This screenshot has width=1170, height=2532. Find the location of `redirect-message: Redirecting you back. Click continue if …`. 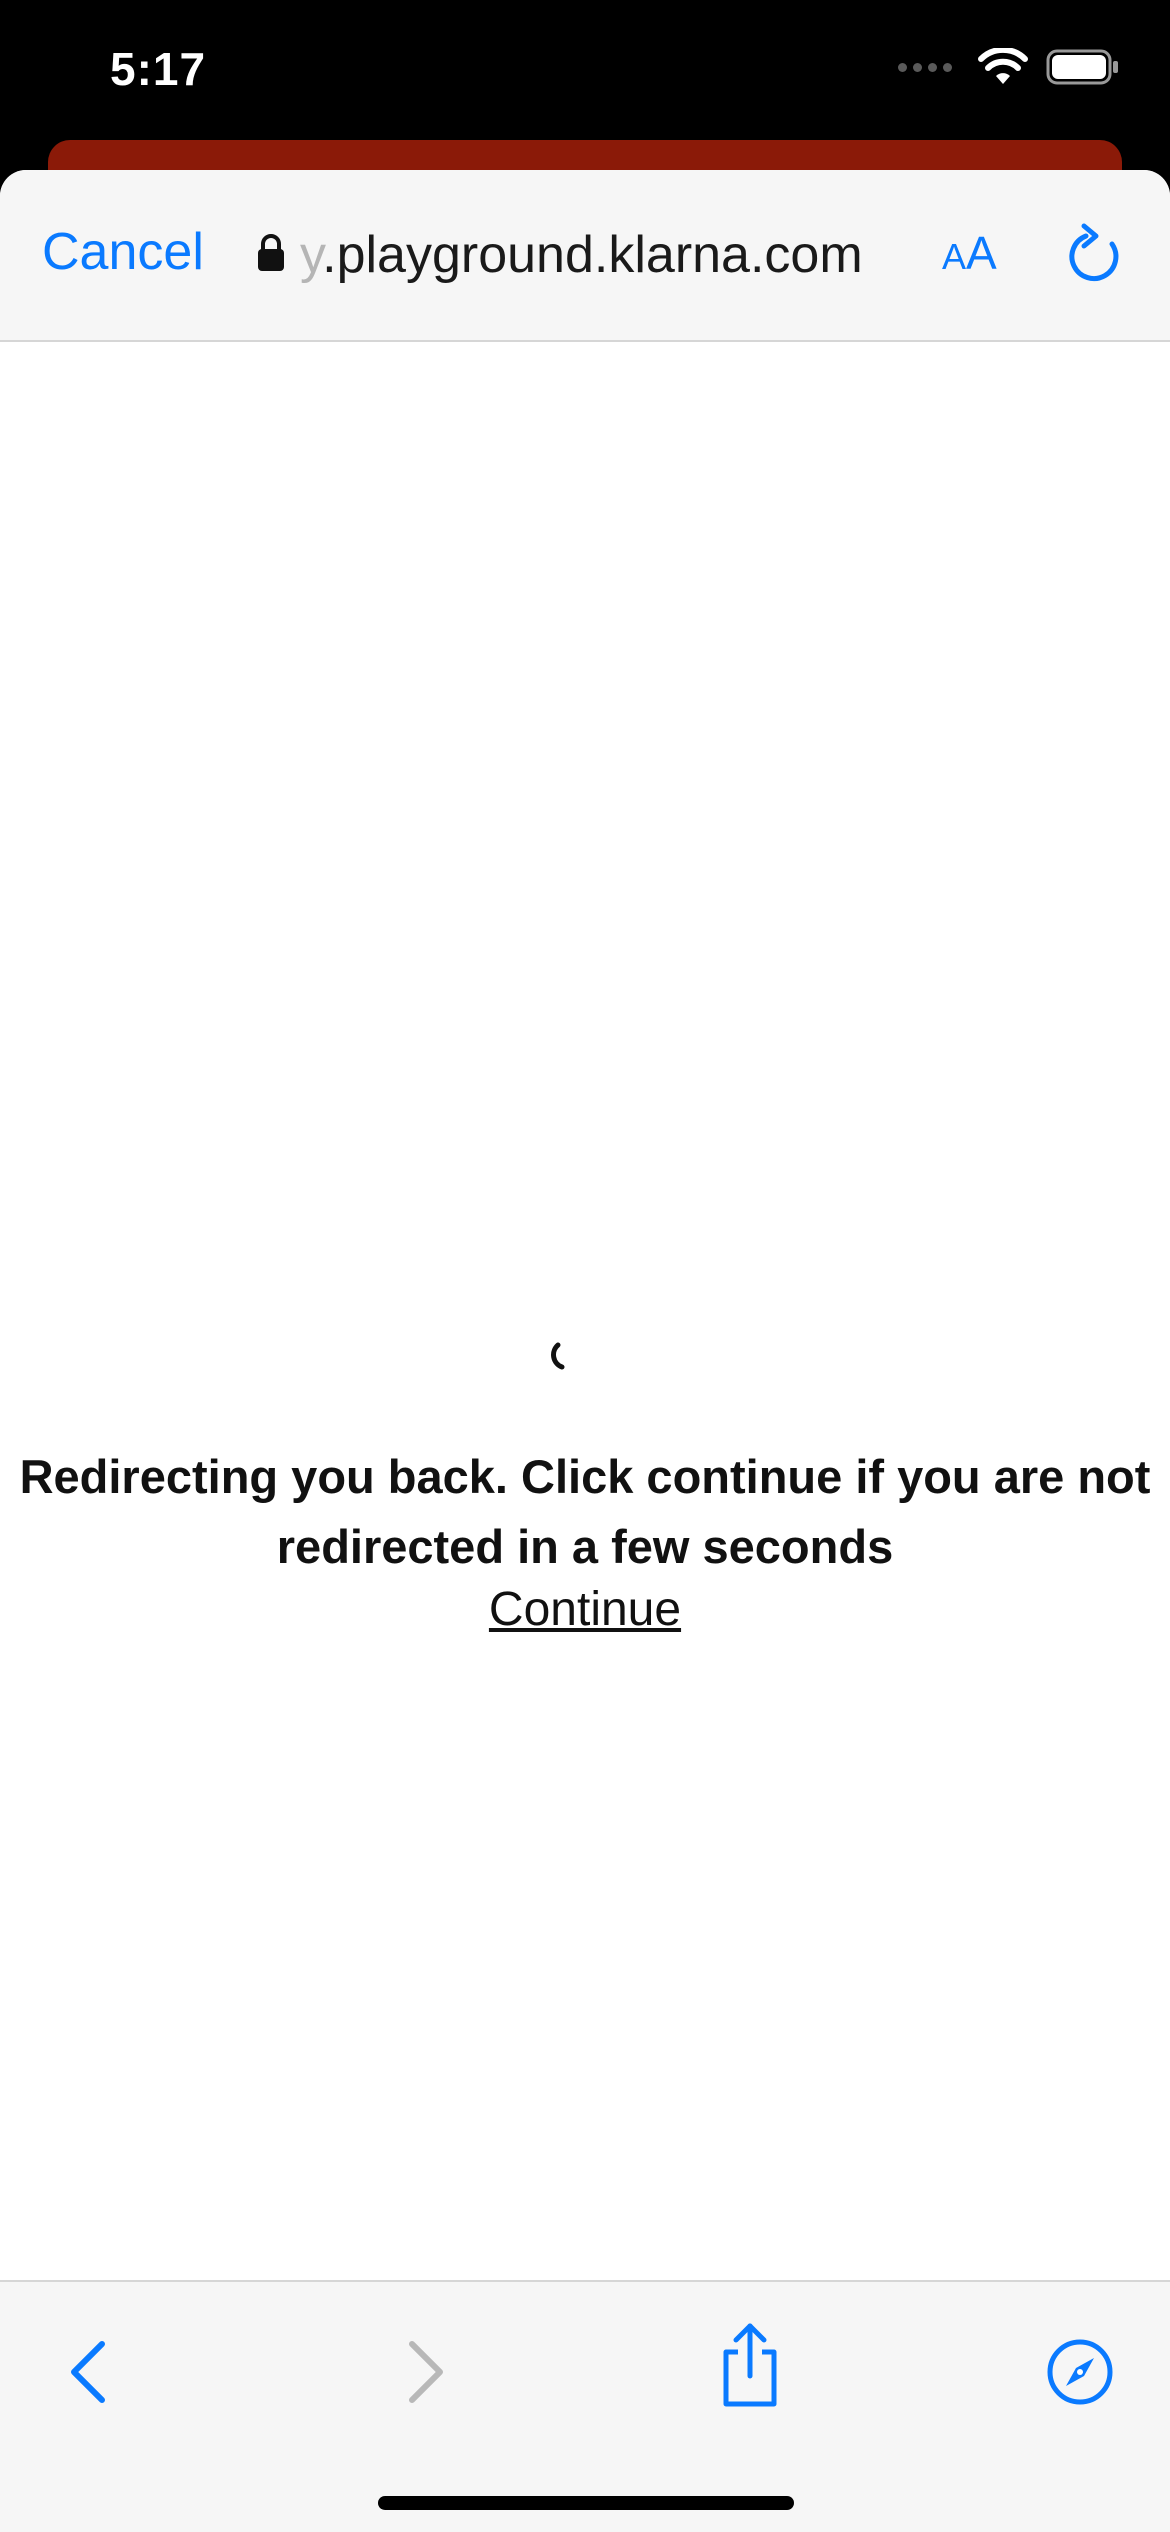

redirect-message: Redirecting you back. Click continue if … is located at coordinates (585, 1511).